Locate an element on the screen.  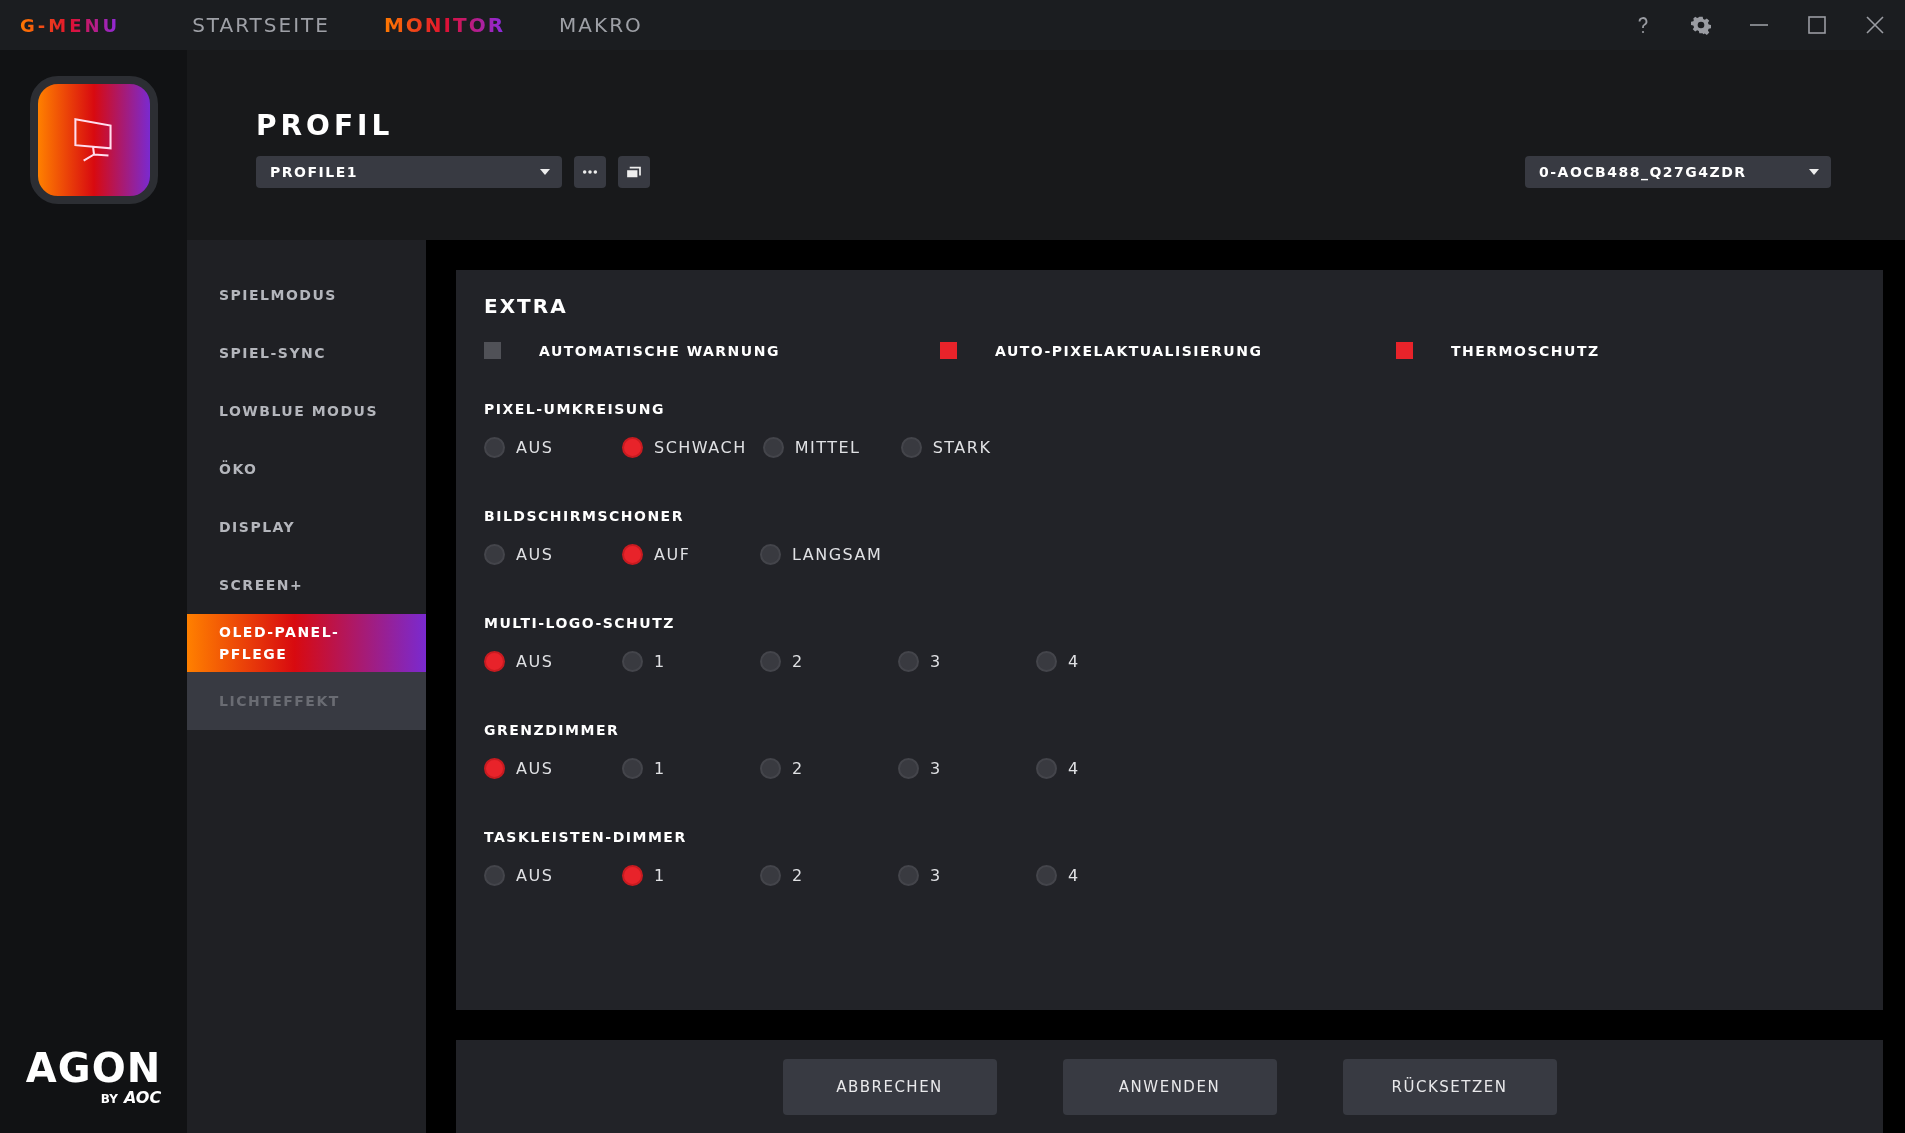
group-title: MULTI-LOGO-SCHUTZ is located at coordinates (580, 623).